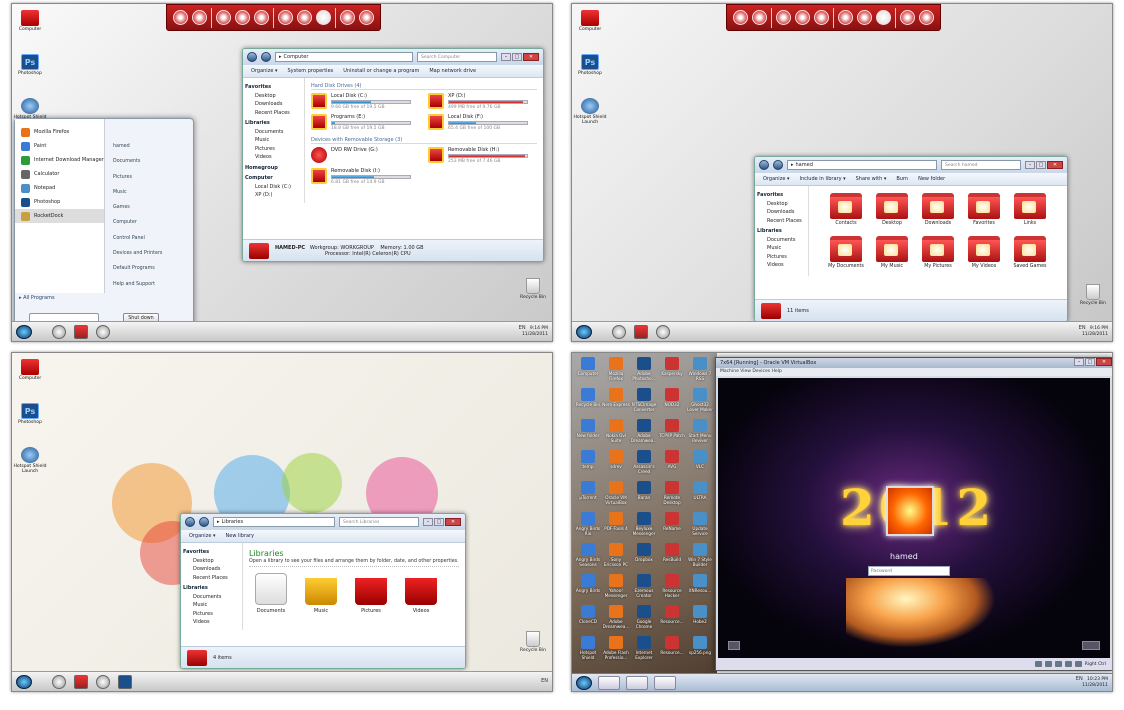 Image resolution: width=1124 pixels, height=710 pixels. I want to click on taskbar-firefox-icon, so click(665, 682).